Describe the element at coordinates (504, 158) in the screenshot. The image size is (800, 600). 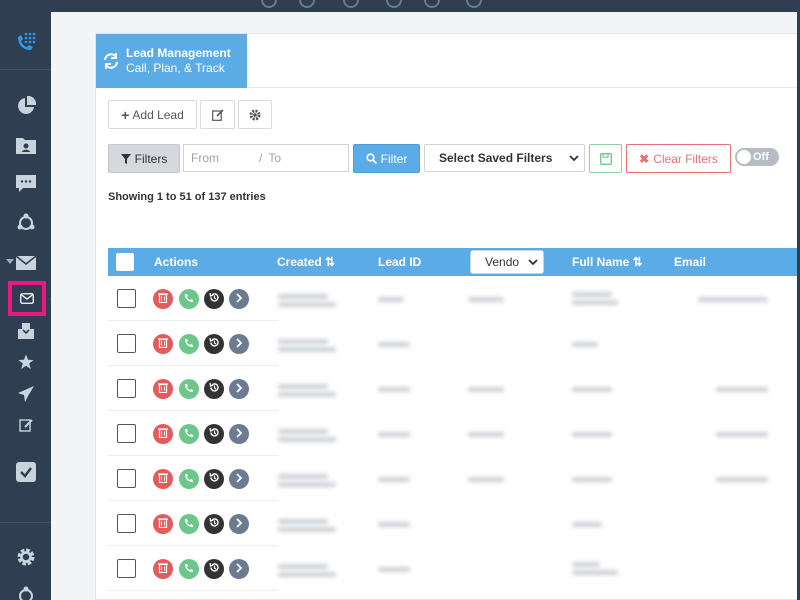
I see `saved-filters-select: Select Saved Filters` at that location.